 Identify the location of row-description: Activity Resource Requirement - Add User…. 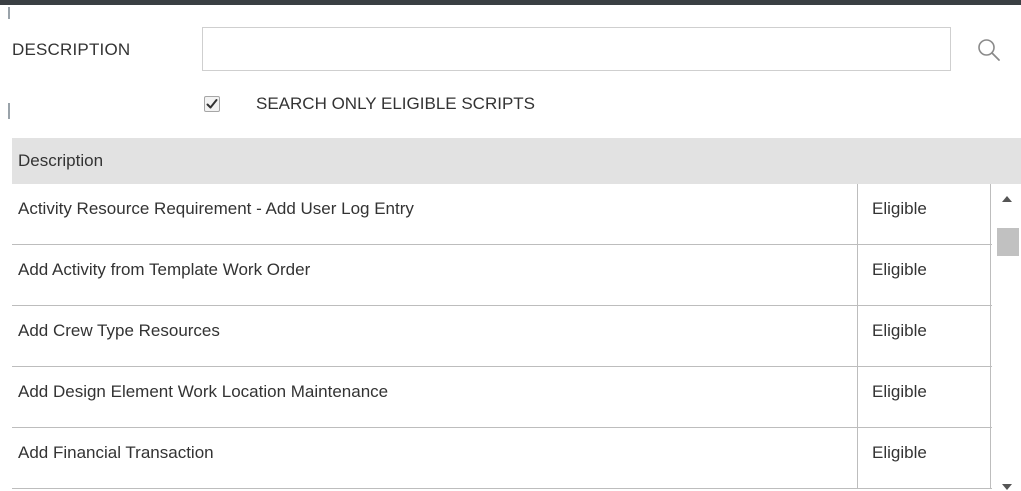
(216, 208).